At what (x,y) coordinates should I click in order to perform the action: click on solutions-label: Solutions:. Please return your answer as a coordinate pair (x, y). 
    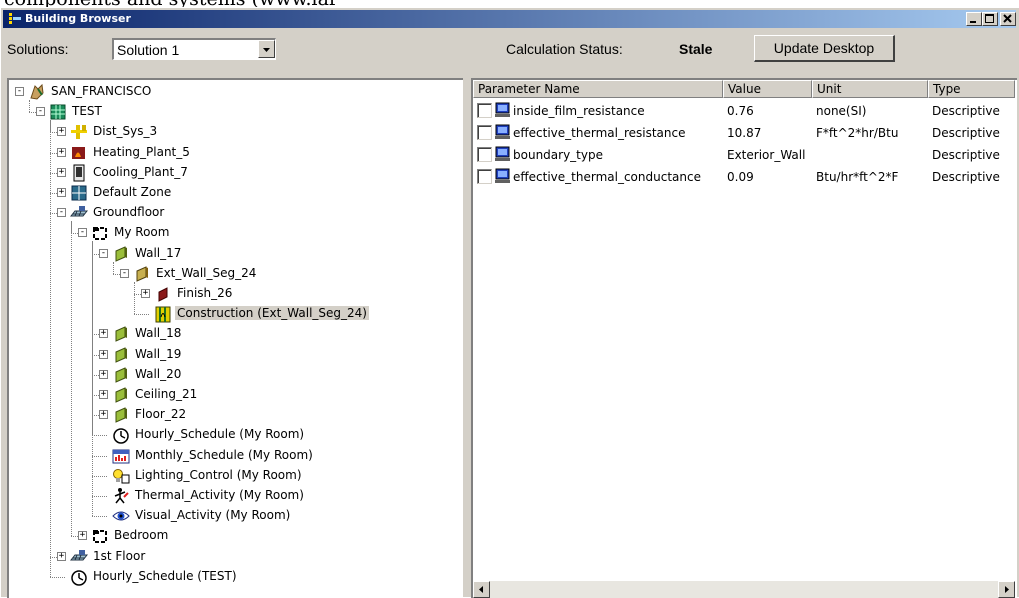
    Looking at the image, I should click on (38, 49).